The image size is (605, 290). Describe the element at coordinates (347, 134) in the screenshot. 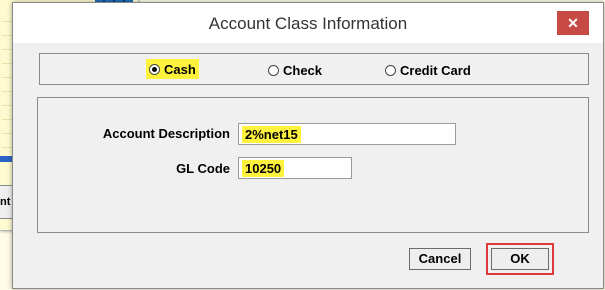

I see `account-description-input: 2%net15` at that location.